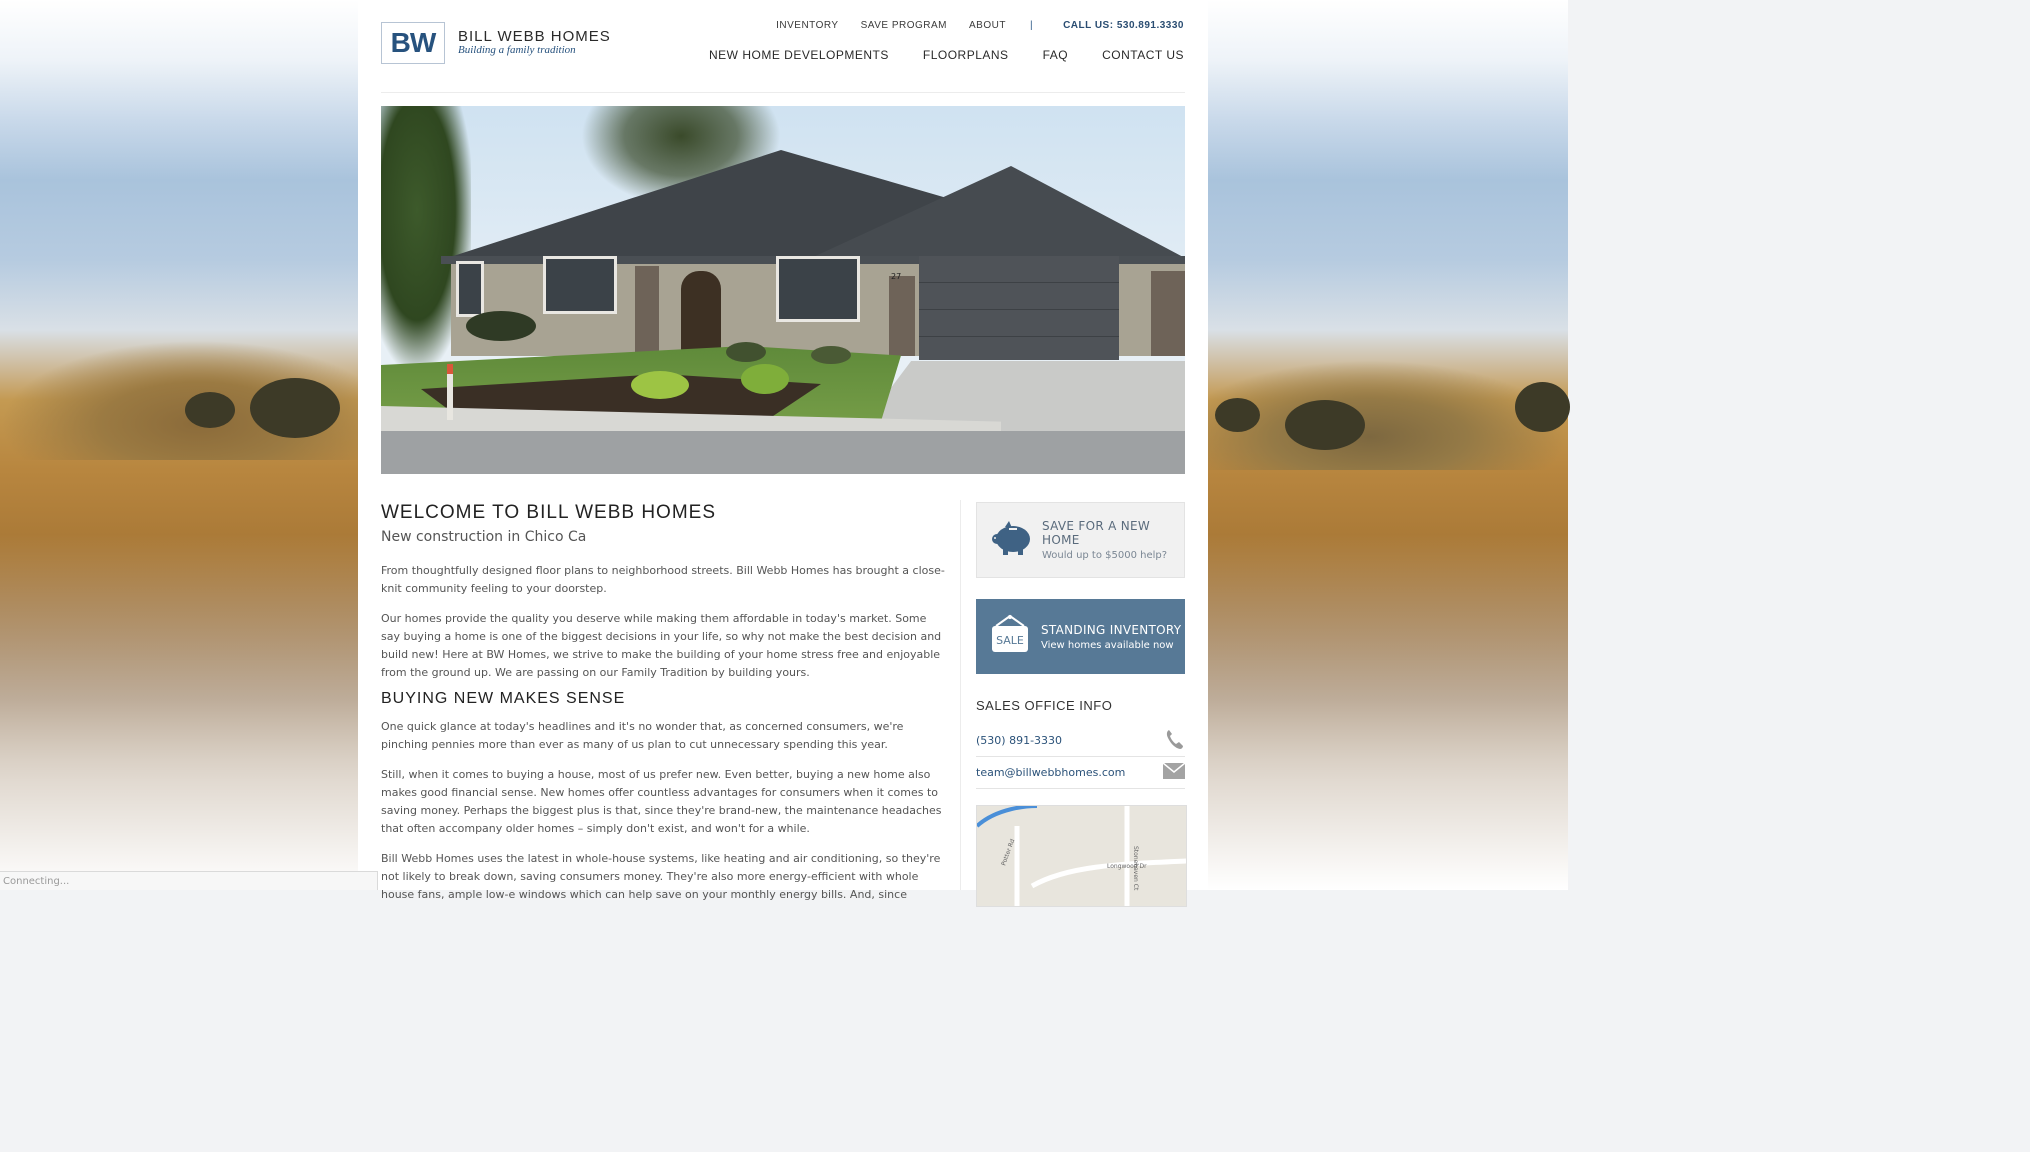  Describe the element at coordinates (966, 55) in the screenshot. I see `nav-floorplans: FLOORPLANS` at that location.